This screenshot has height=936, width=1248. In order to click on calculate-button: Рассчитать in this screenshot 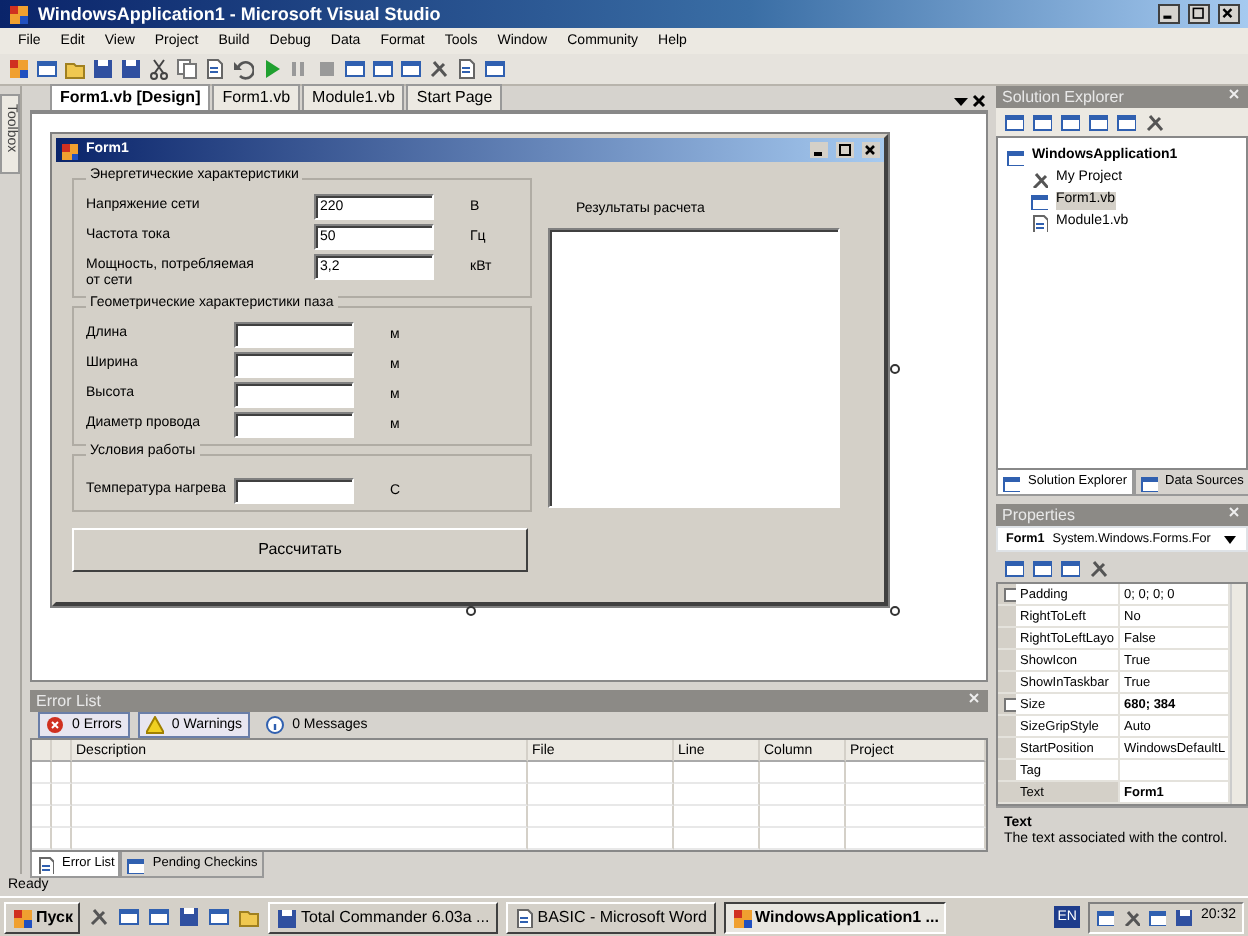, I will do `click(300, 550)`.